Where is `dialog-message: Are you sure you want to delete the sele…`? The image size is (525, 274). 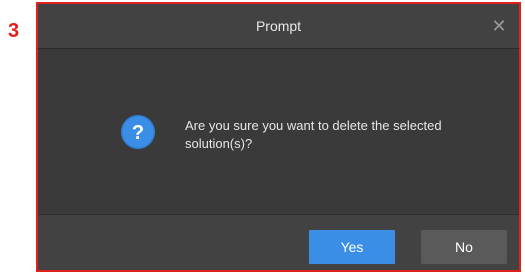
dialog-message: Are you sure you want to delete the sele… is located at coordinates (313, 134).